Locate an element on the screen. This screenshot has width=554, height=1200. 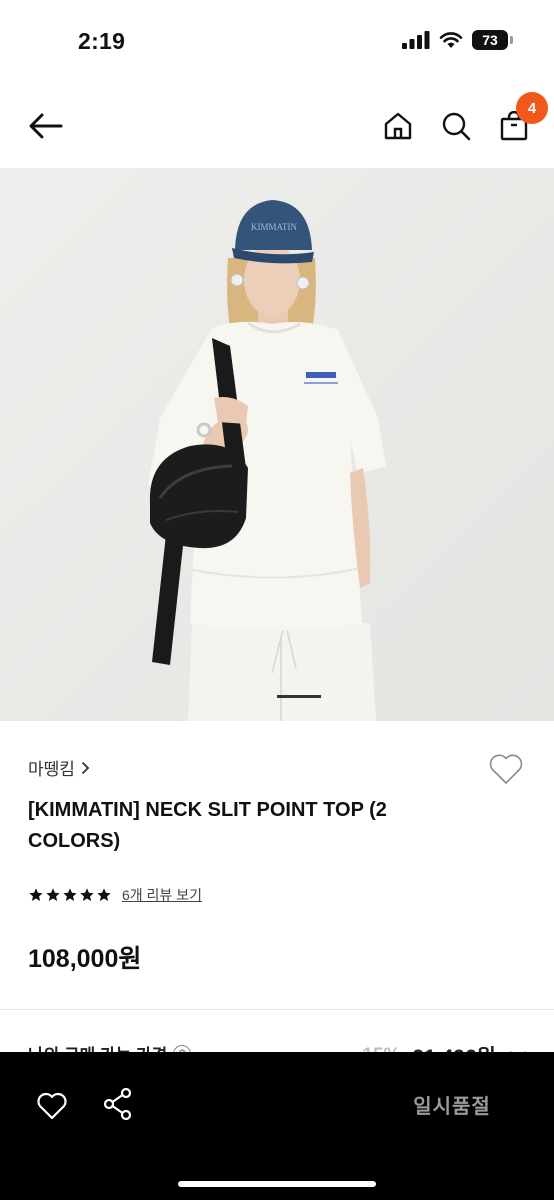
home-icon is located at coordinates (398, 126).